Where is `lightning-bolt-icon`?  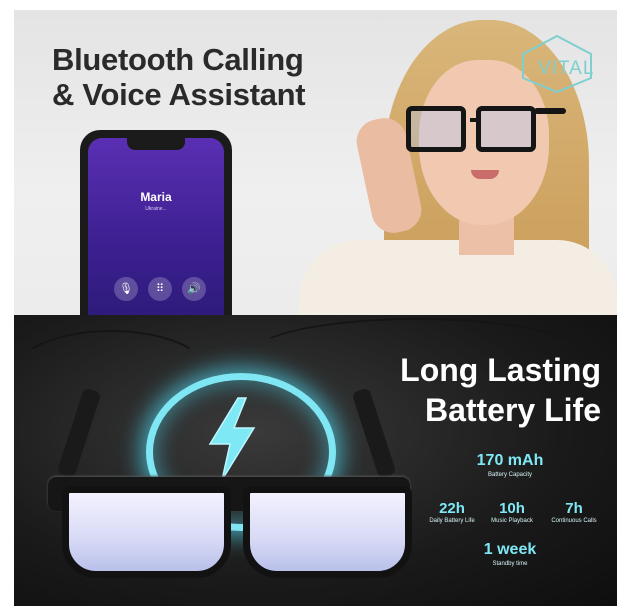
lightning-bolt-icon is located at coordinates (232, 439).